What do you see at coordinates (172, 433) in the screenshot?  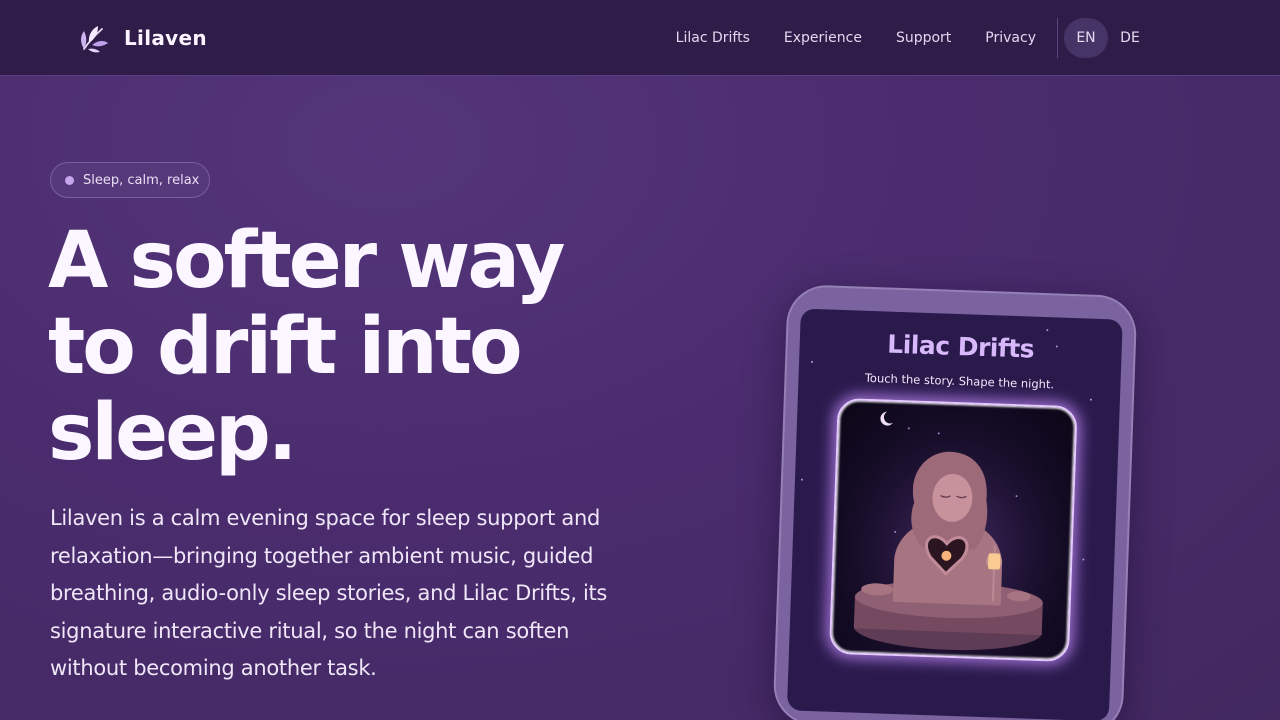 I see `headline-line-3: sleep.` at bounding box center [172, 433].